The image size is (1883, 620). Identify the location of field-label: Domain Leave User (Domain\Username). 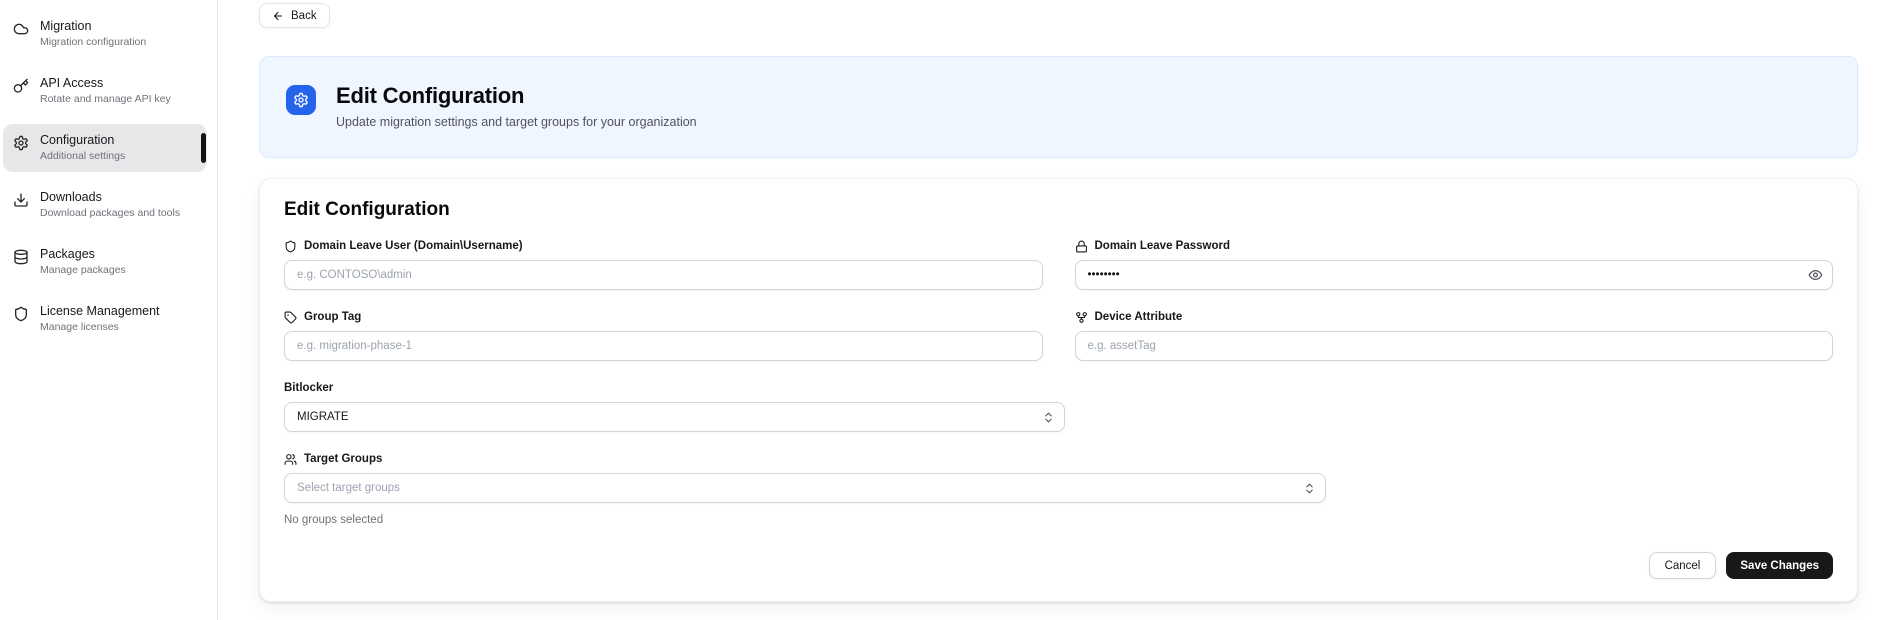
(663, 246).